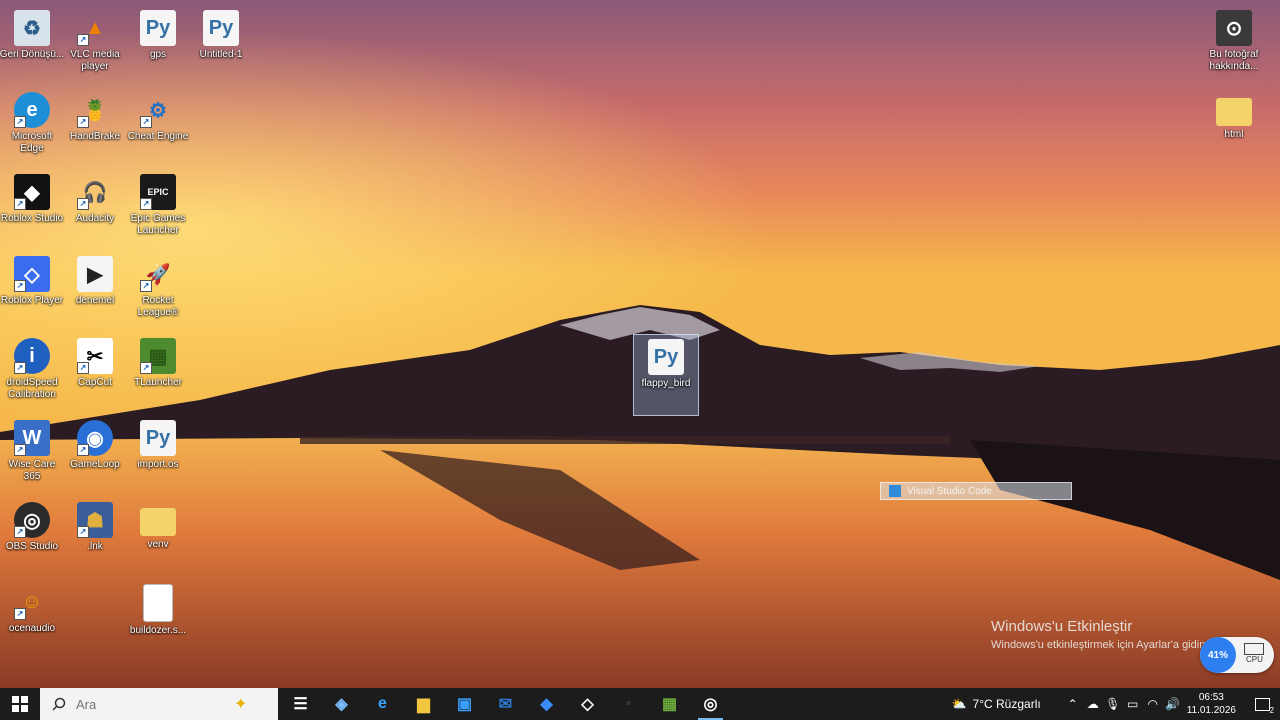  Describe the element at coordinates (666, 383) in the screenshot. I see `desktop-icon-label: flappy_bird` at that location.